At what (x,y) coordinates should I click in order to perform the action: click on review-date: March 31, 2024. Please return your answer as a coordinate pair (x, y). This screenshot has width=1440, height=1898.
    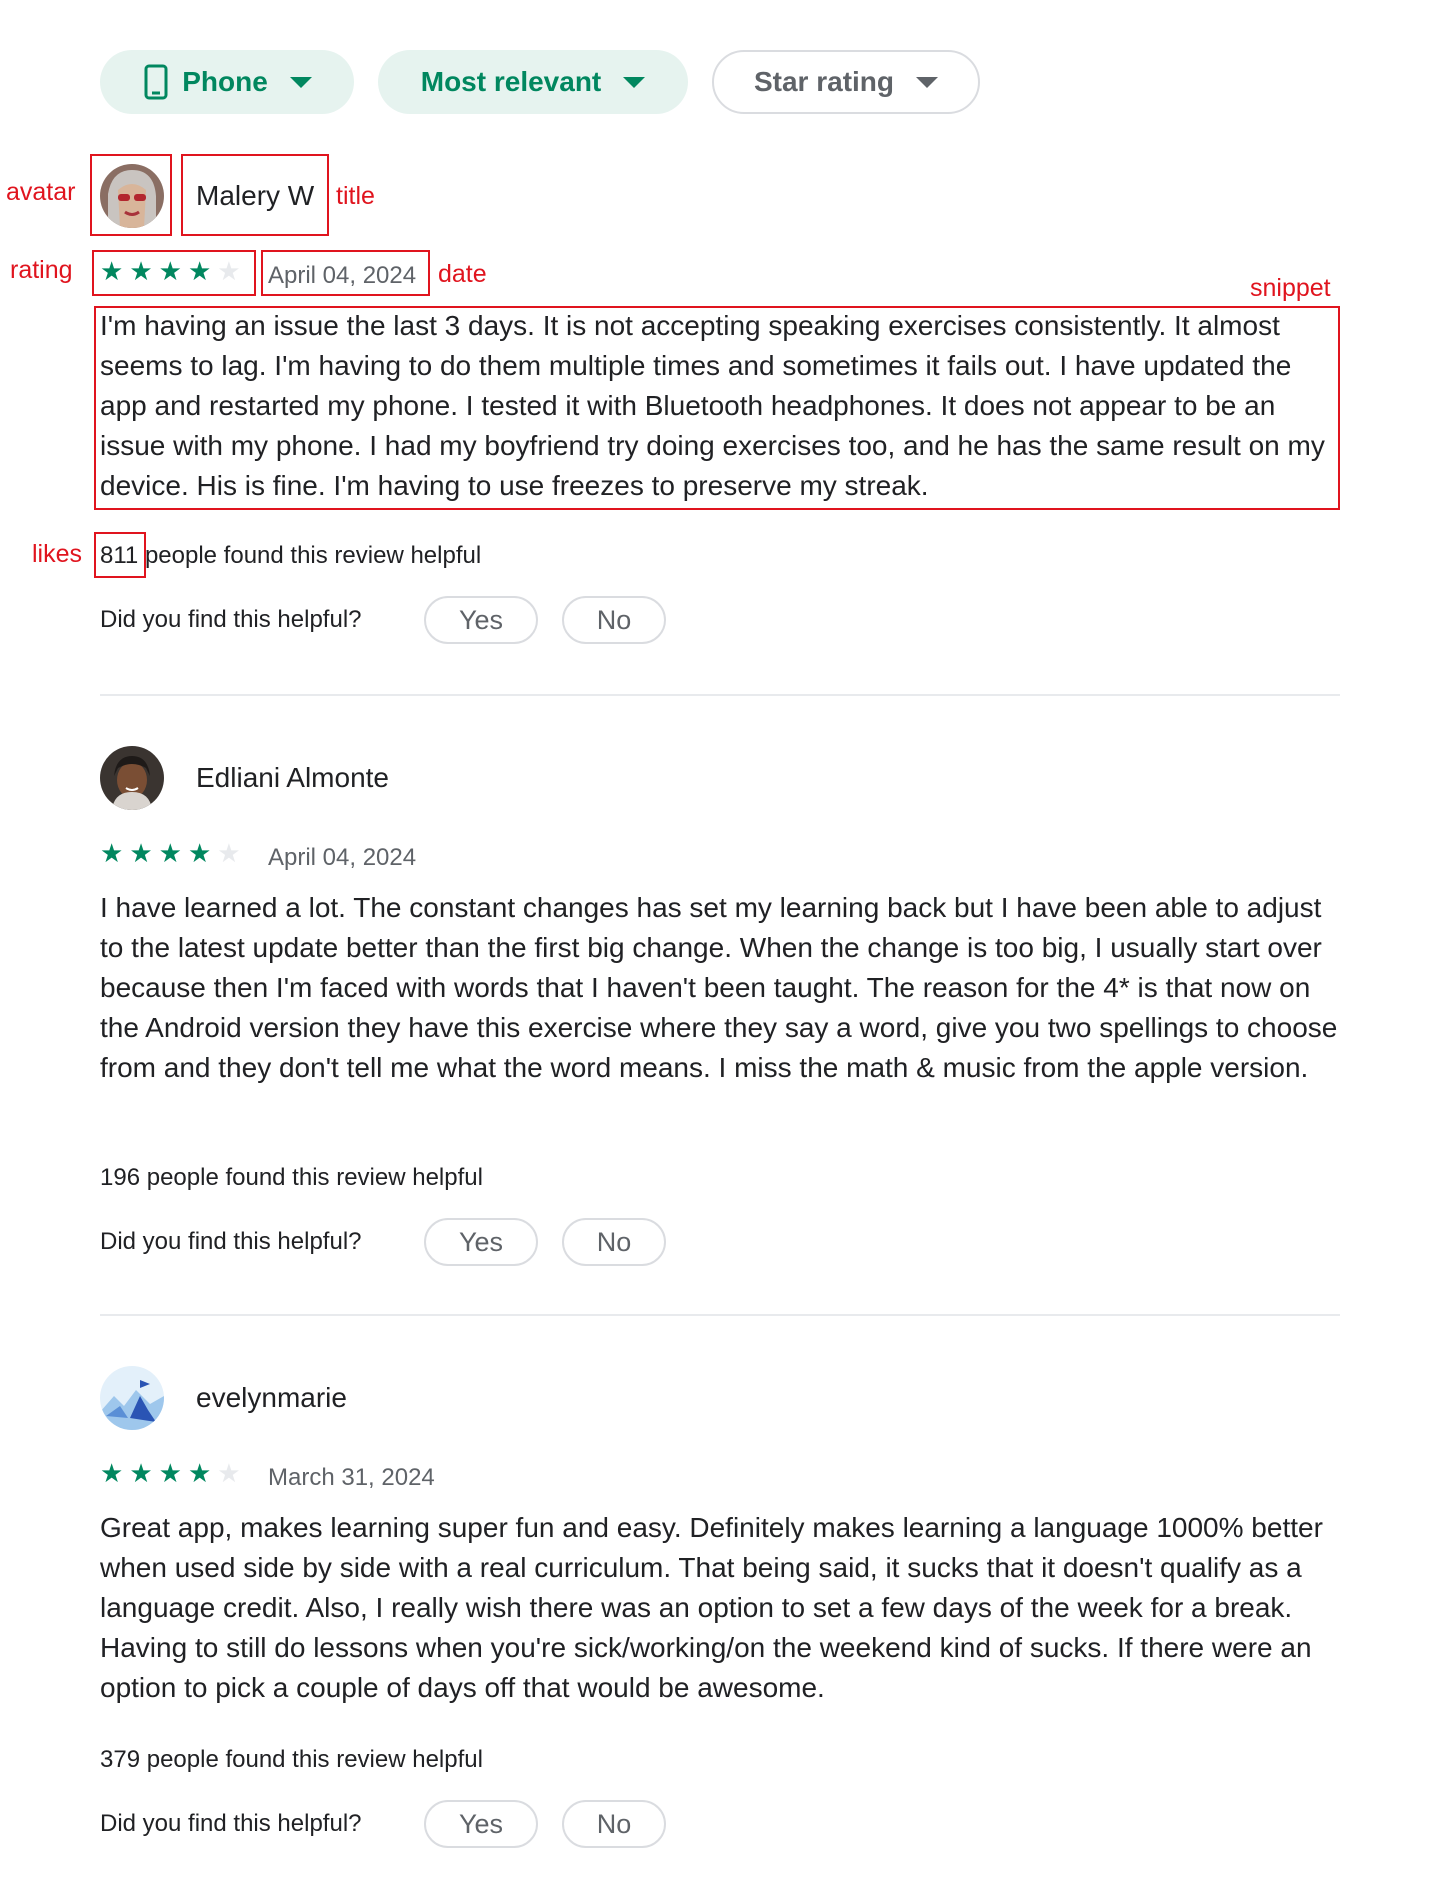
    Looking at the image, I should click on (351, 1477).